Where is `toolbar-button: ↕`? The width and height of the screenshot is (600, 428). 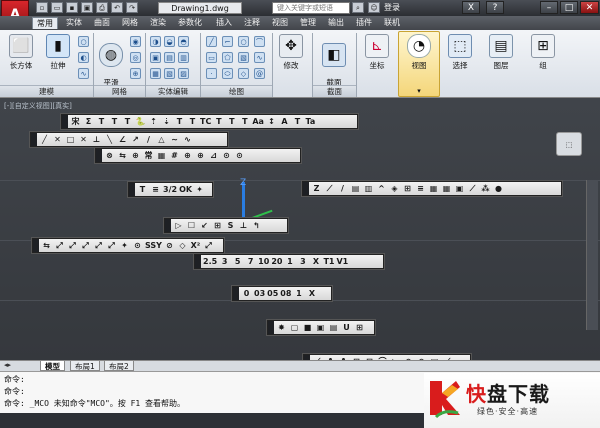 toolbar-button: ↕ is located at coordinates (271, 121).